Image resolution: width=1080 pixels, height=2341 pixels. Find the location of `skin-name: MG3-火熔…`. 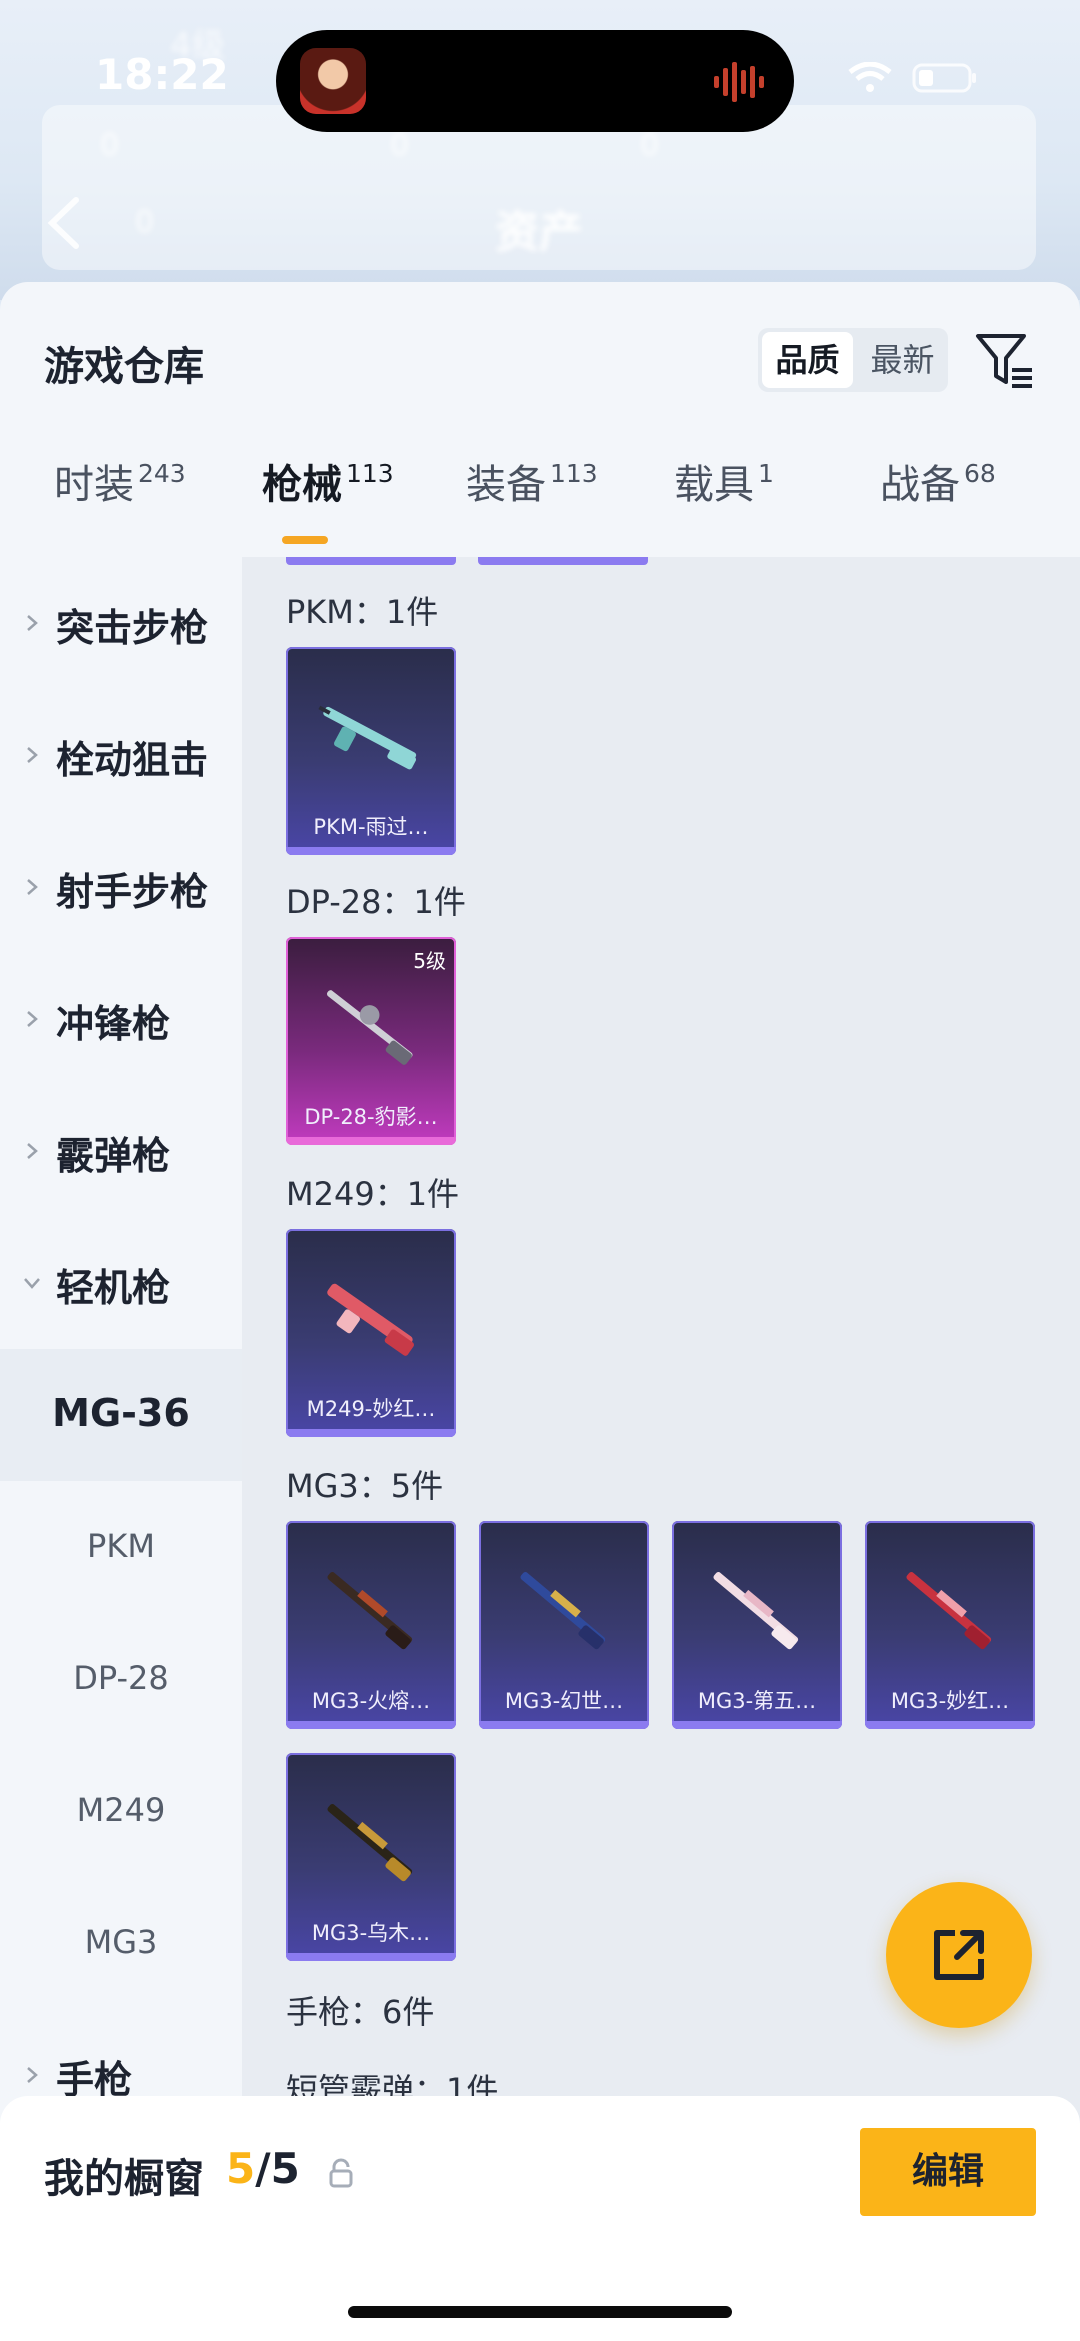

skin-name: MG3-火熔… is located at coordinates (371, 1701).